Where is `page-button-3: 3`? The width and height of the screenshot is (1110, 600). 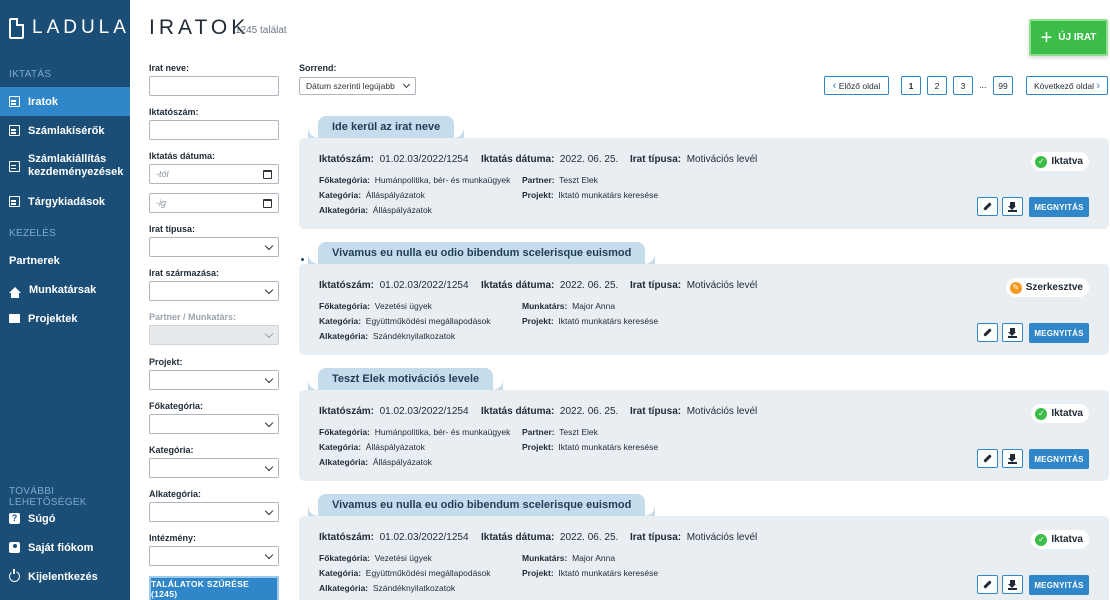
page-button-3: 3 is located at coordinates (963, 85).